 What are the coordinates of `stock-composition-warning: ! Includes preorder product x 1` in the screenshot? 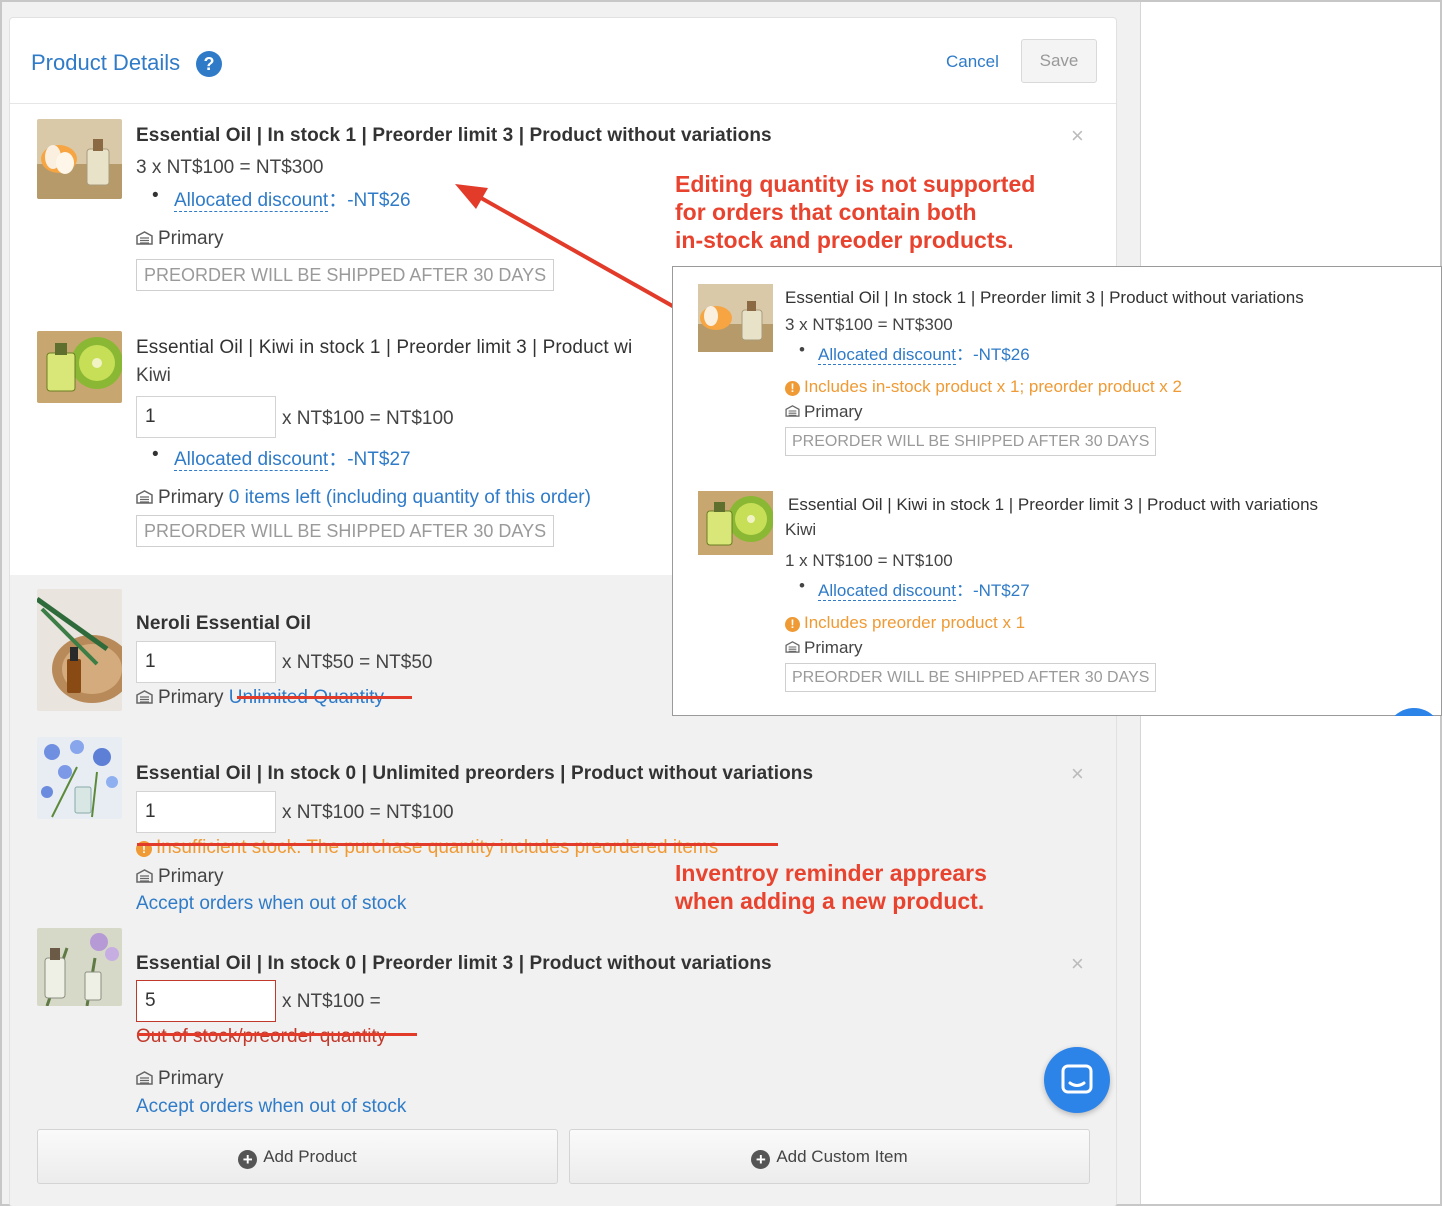 It's located at (905, 623).